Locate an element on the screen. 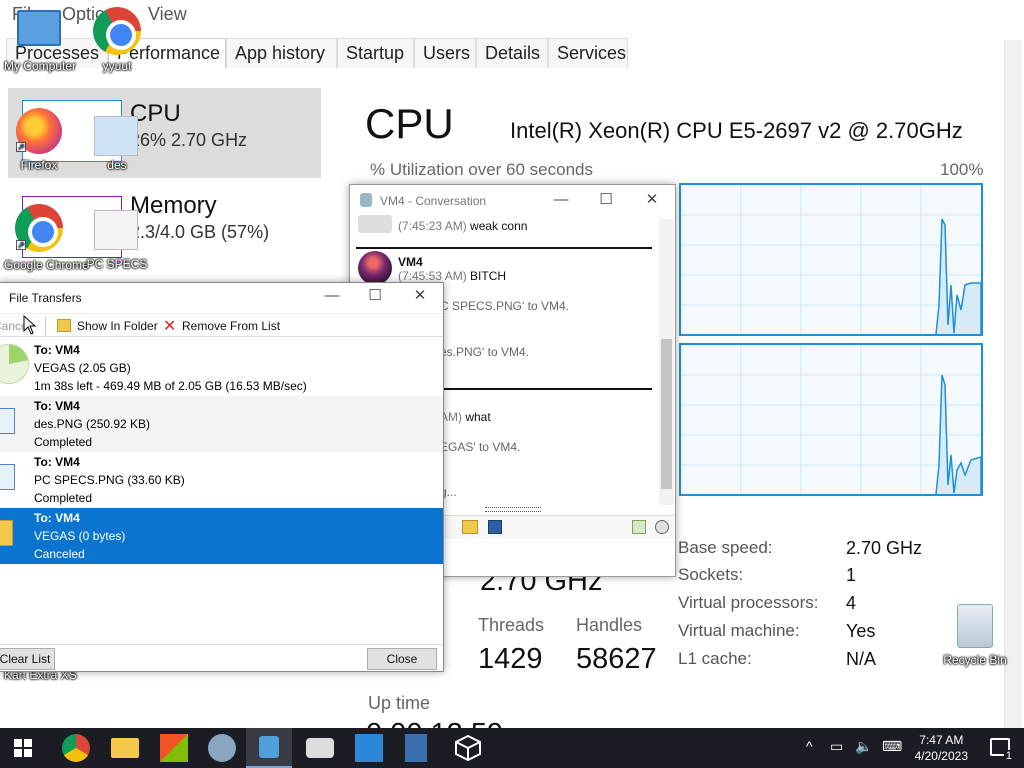 This screenshot has width=1024, height=768. windows-start-icon is located at coordinates (23, 748).